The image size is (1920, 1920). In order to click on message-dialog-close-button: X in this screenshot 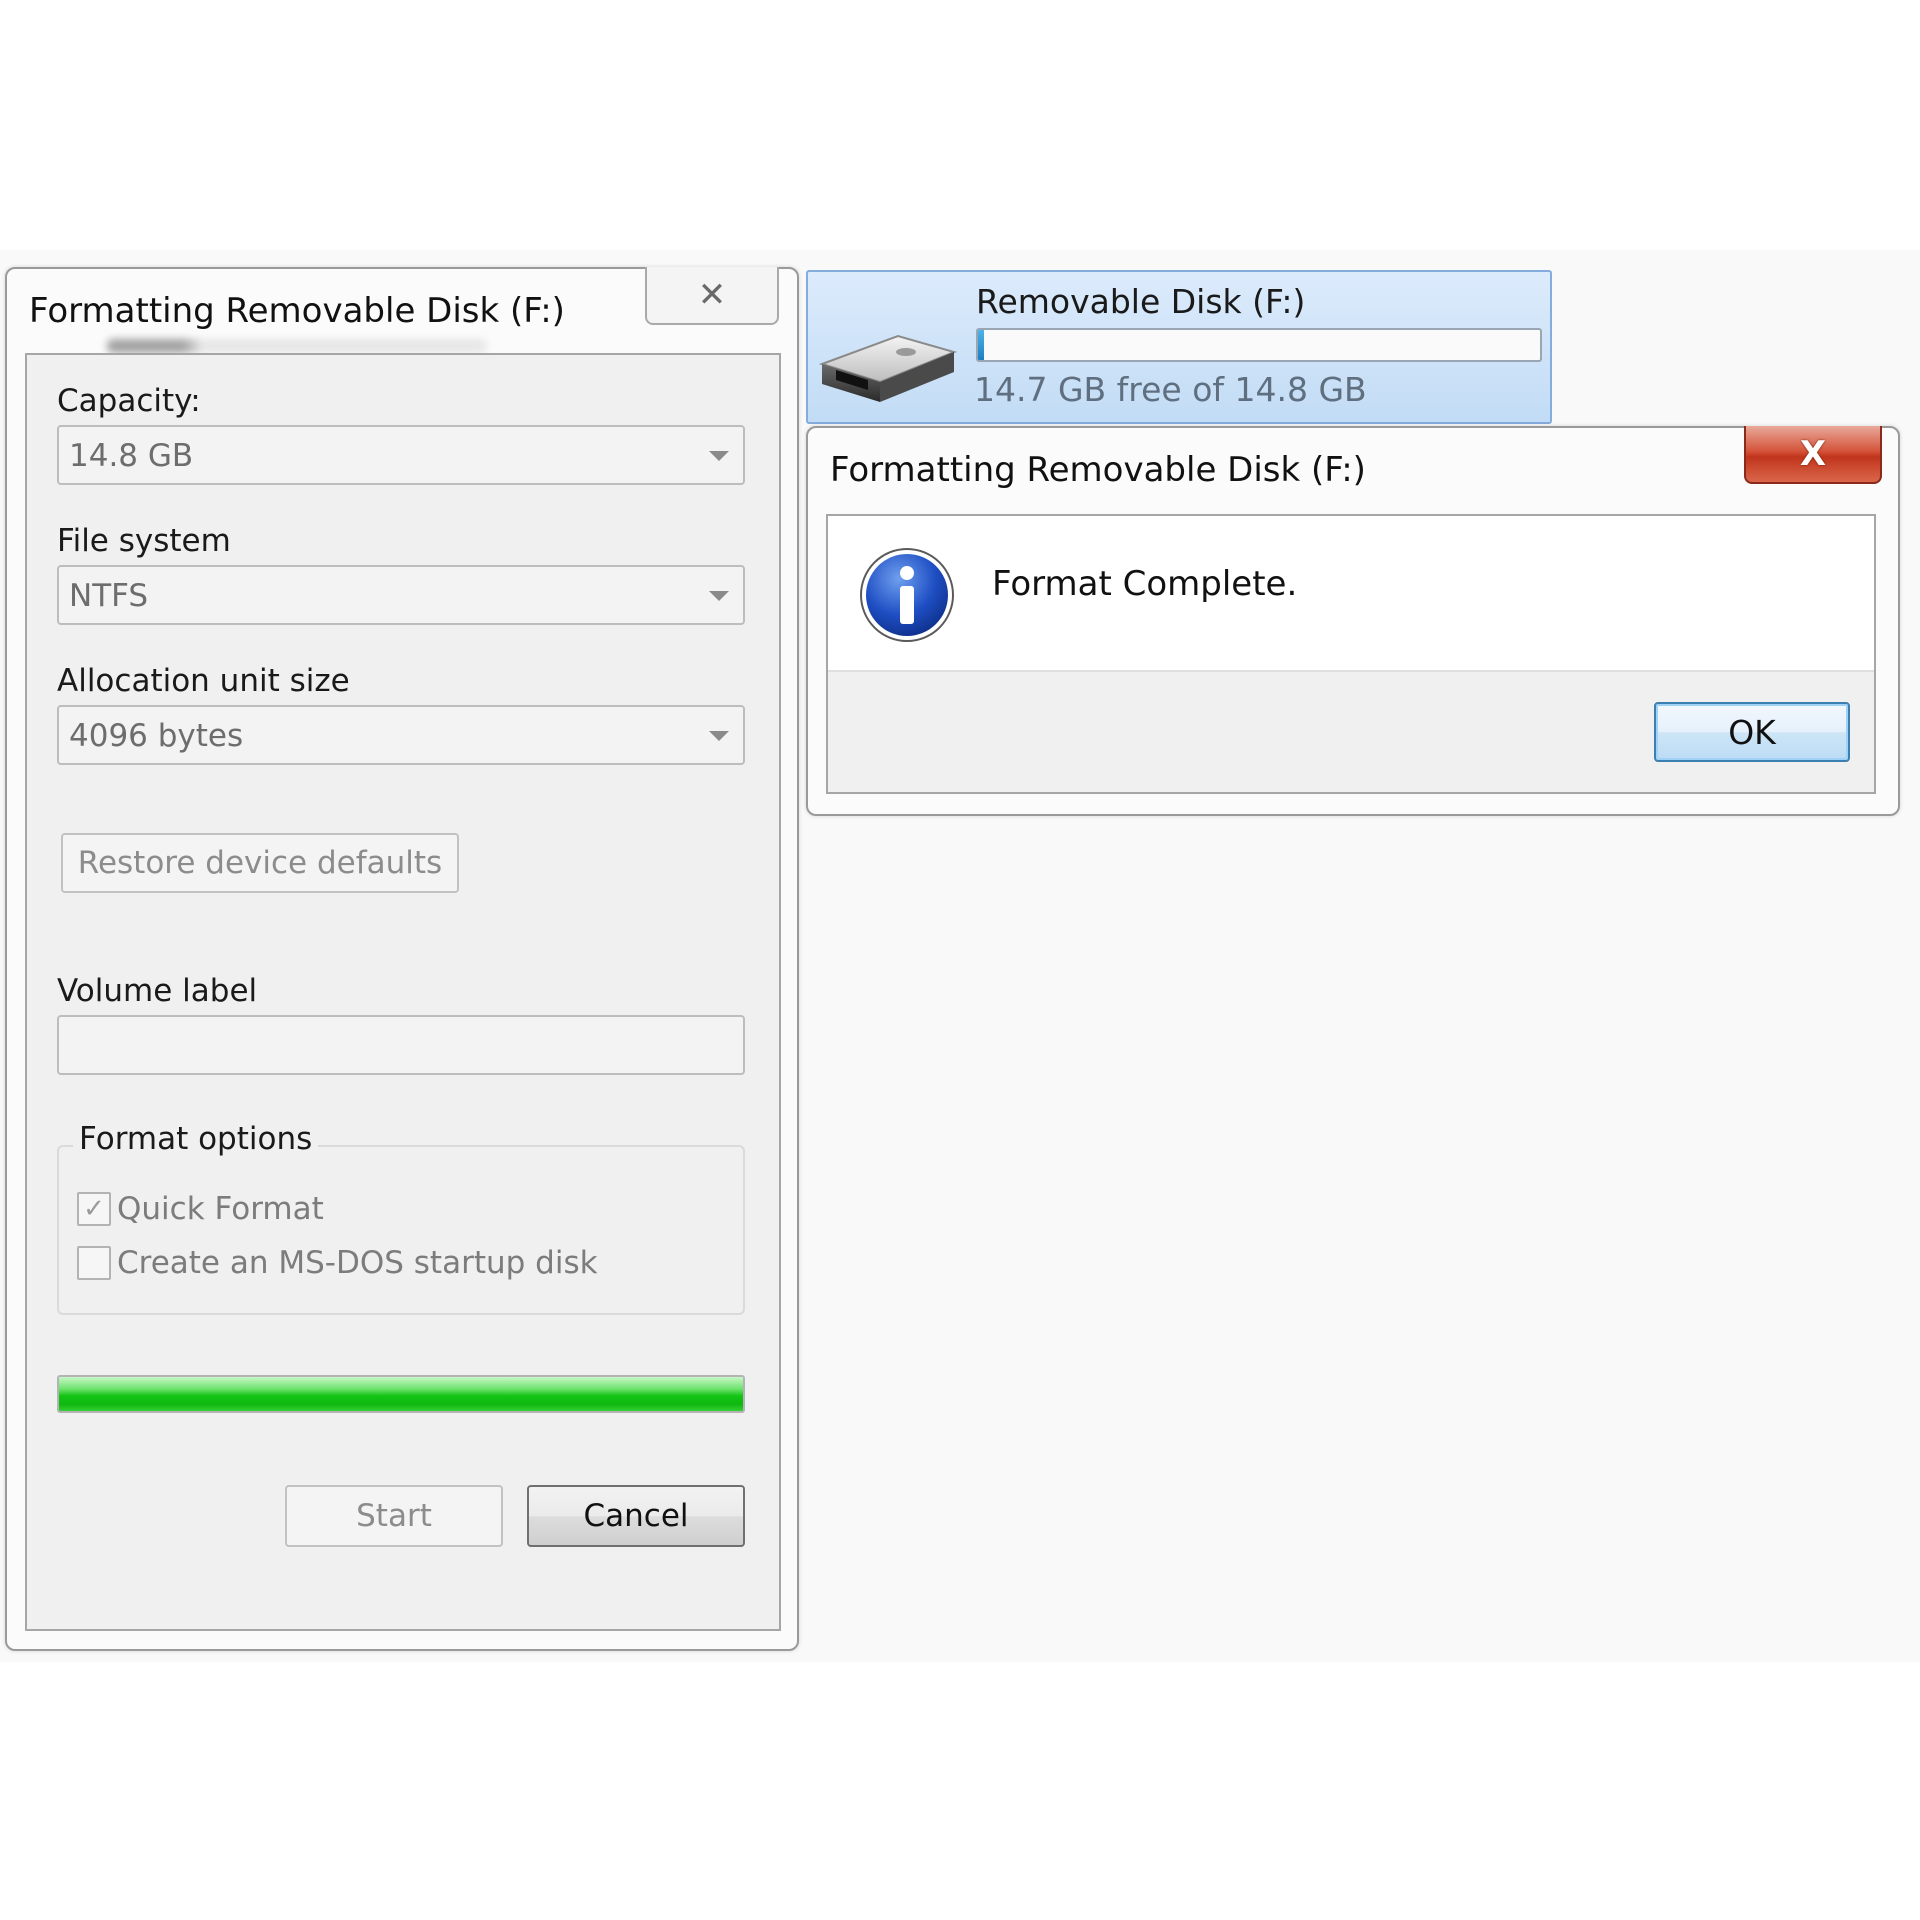, I will do `click(1813, 455)`.